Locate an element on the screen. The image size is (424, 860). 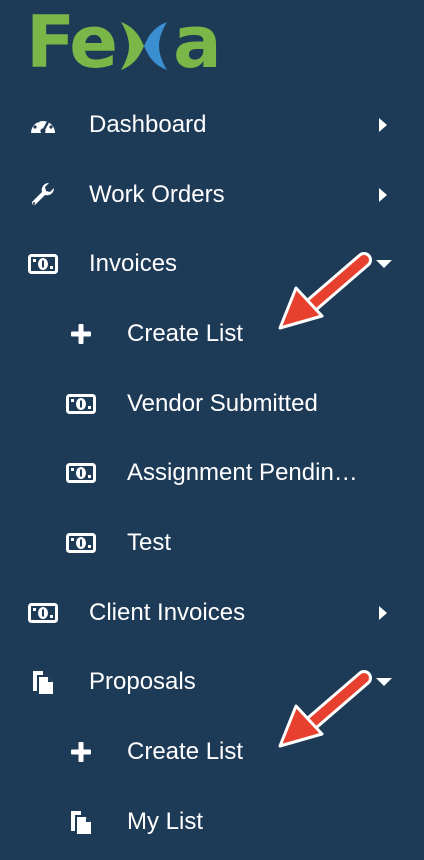
sidebar-item-client-invoices: Client Invoices is located at coordinates (212, 613).